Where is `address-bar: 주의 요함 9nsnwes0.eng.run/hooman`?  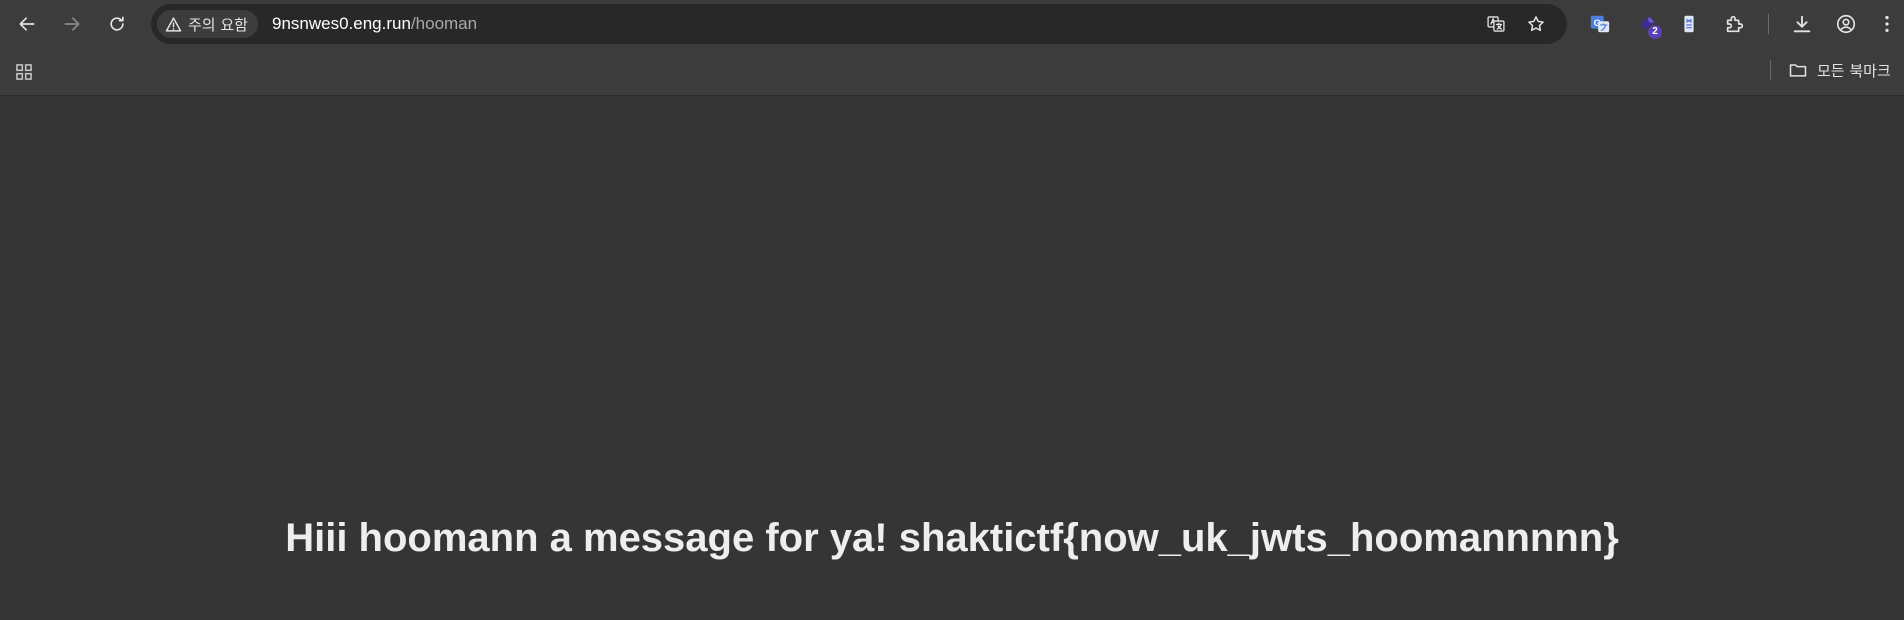 address-bar: 주의 요함 9nsnwes0.eng.run/hooman is located at coordinates (859, 24).